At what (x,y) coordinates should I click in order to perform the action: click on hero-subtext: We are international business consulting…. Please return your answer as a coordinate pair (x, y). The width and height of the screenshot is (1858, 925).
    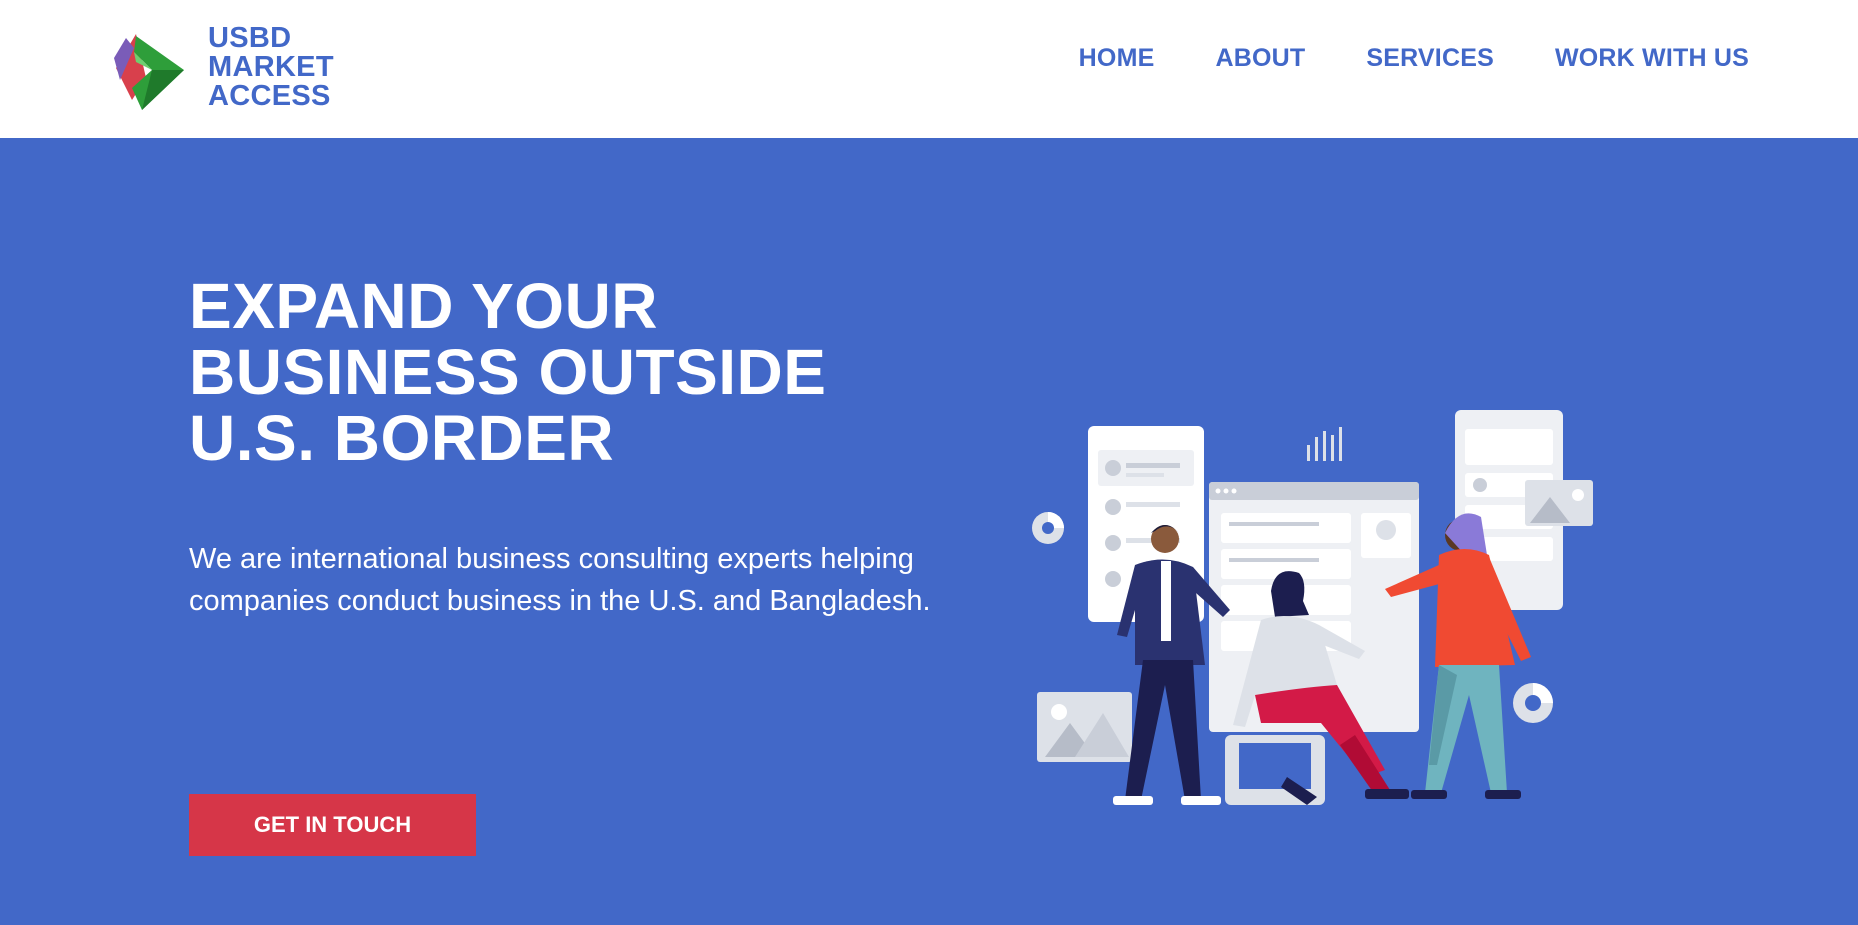
    Looking at the image, I should click on (589, 580).